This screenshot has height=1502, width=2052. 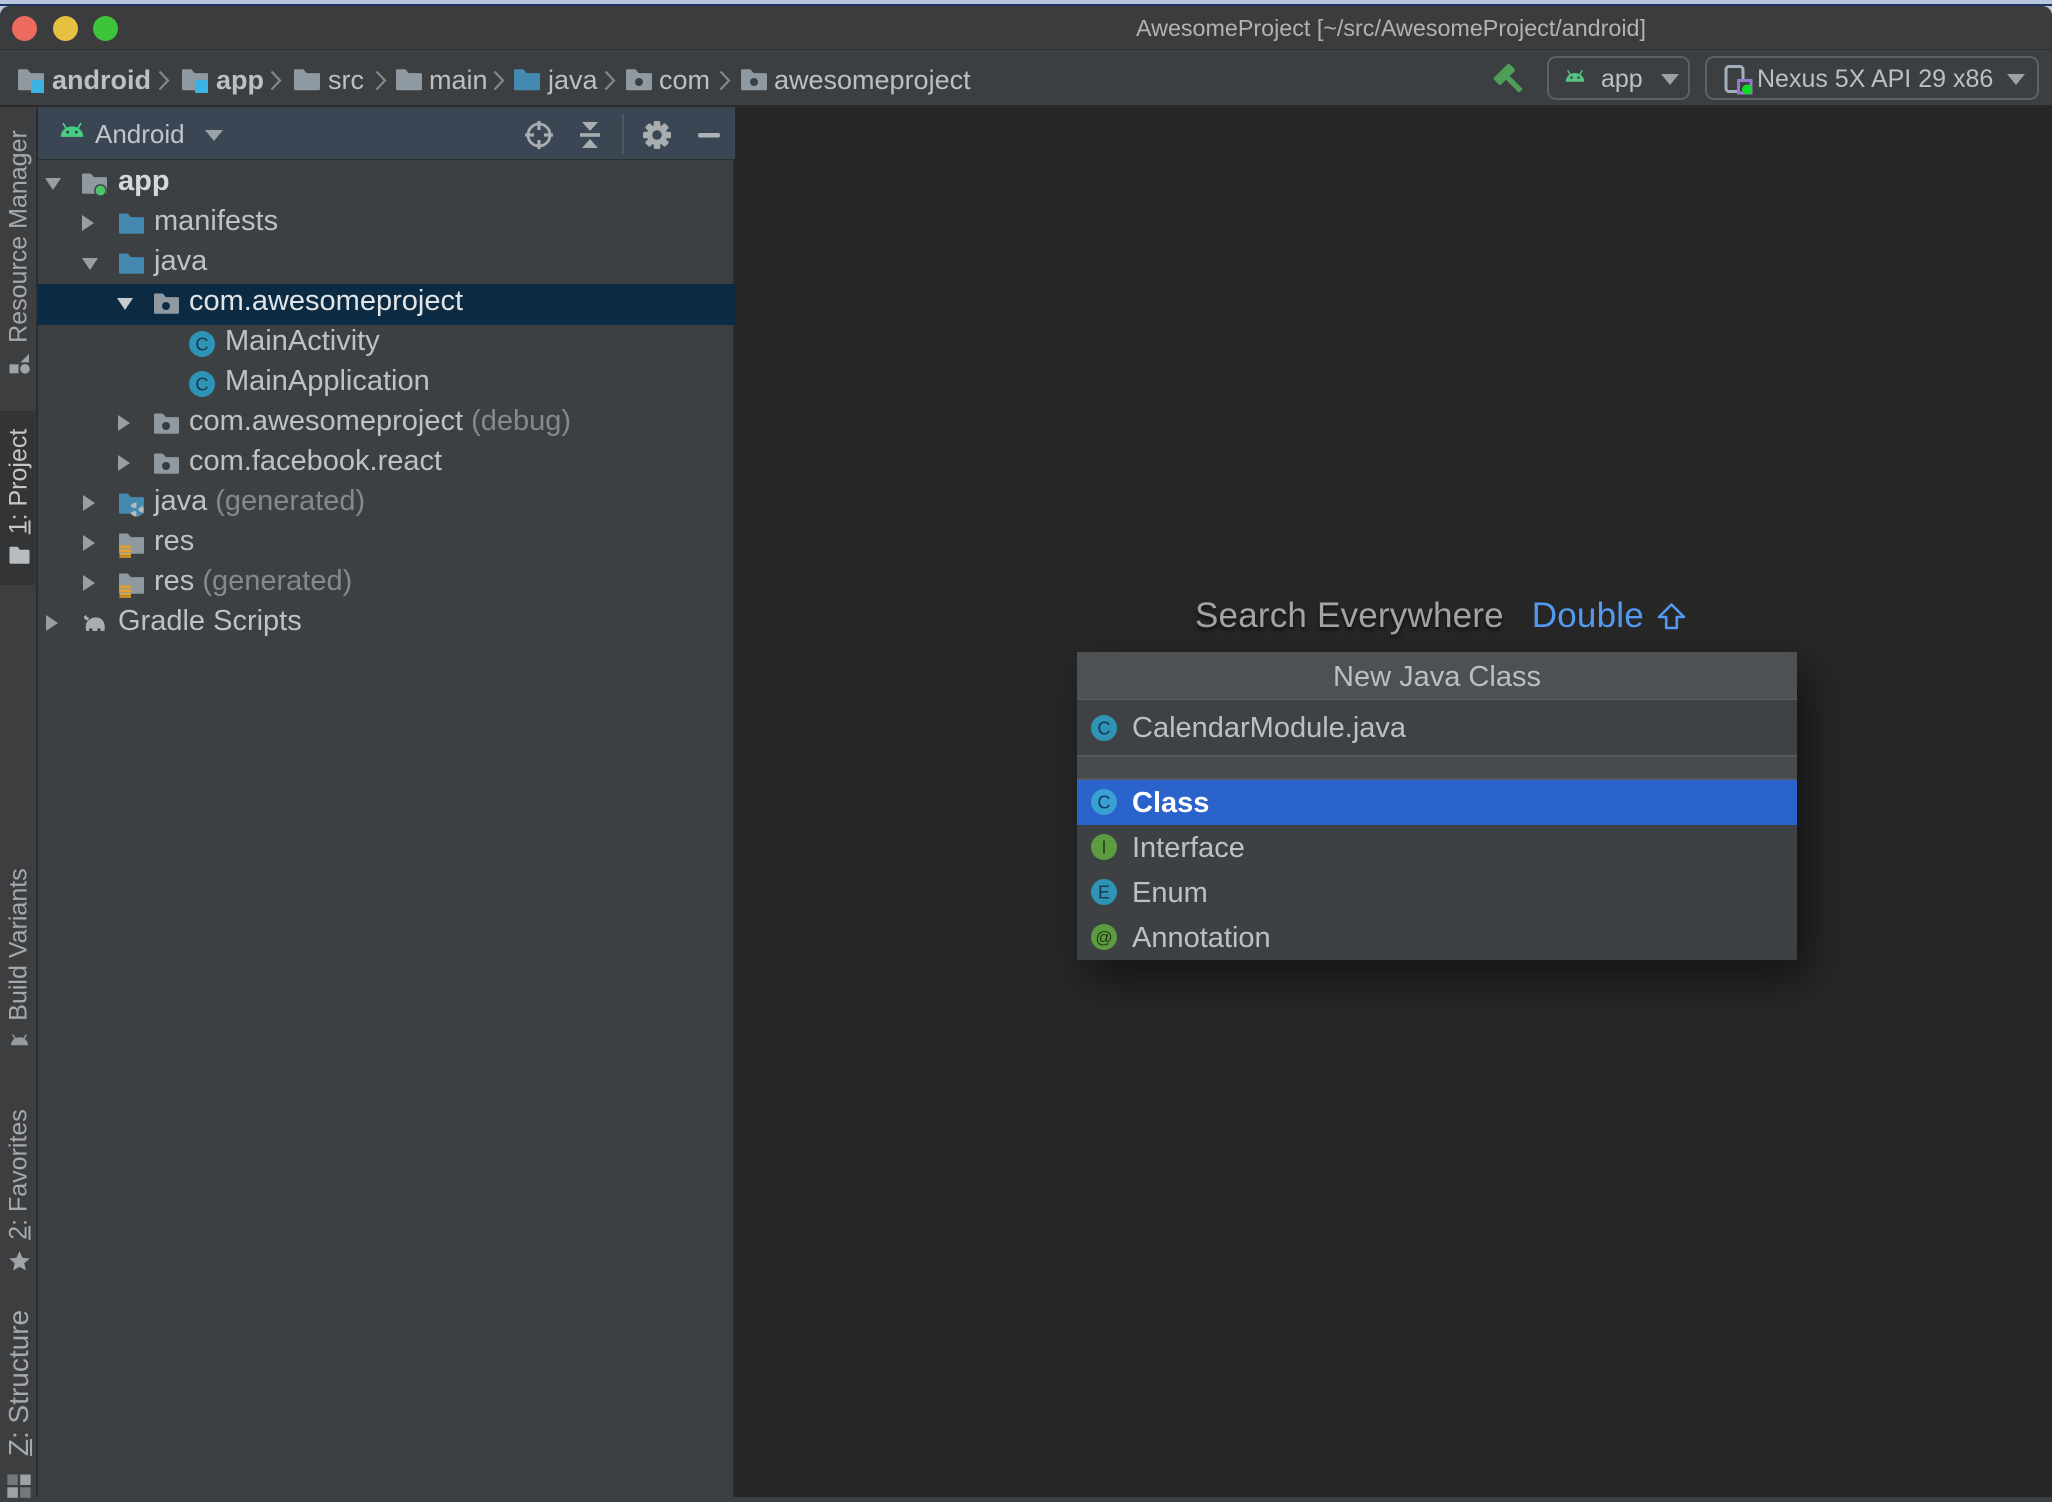 What do you see at coordinates (1103, 848) in the screenshot?
I see `svg-text: I` at bounding box center [1103, 848].